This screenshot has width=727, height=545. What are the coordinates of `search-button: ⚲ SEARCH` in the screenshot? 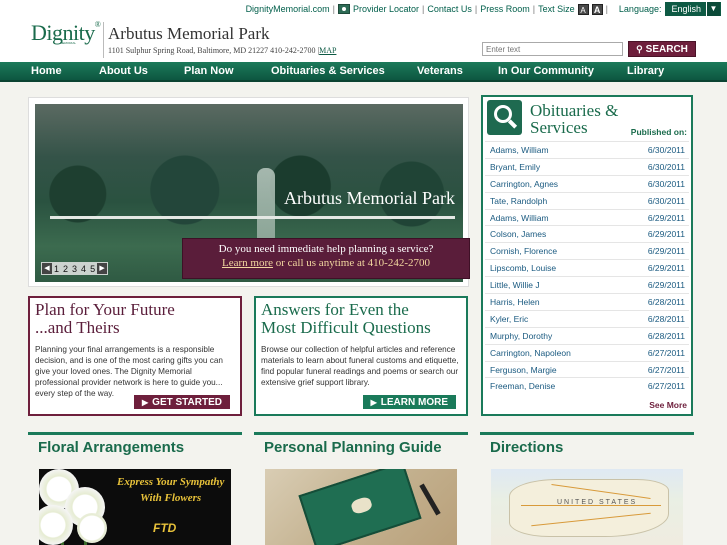 It's located at (662, 49).